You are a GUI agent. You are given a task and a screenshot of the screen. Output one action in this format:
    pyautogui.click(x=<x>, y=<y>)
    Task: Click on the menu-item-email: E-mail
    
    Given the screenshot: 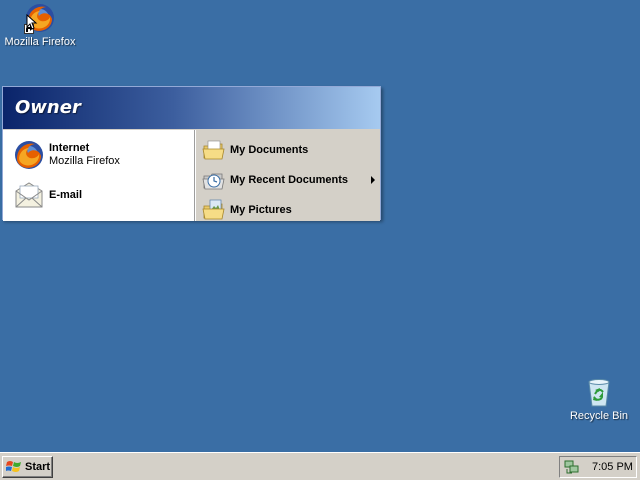 What is the action you would take?
    pyautogui.click(x=98, y=195)
    